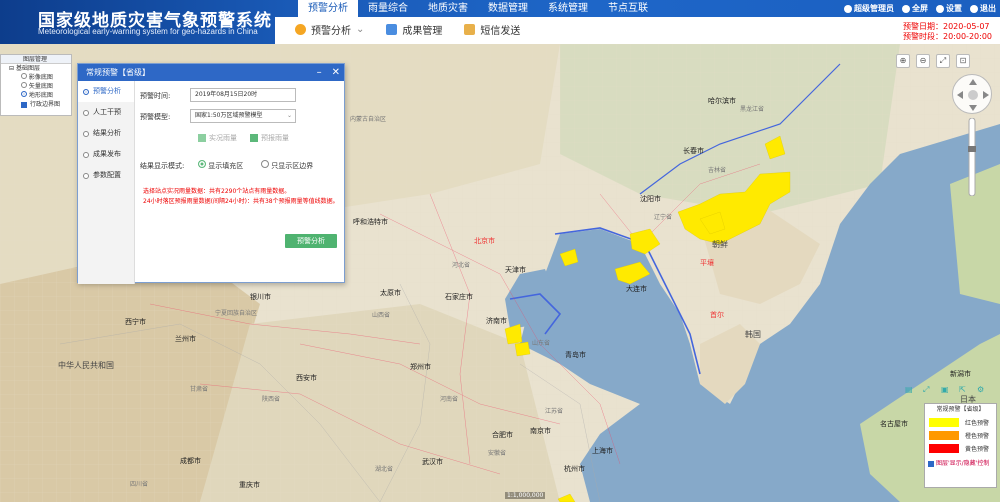 The height and width of the screenshot is (502, 1000). I want to click on layer-panel-title: 图层管理, so click(36, 59).